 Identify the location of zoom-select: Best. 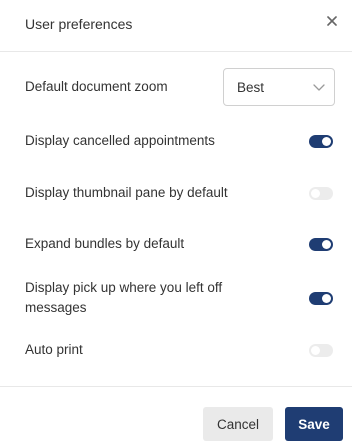
(279, 87).